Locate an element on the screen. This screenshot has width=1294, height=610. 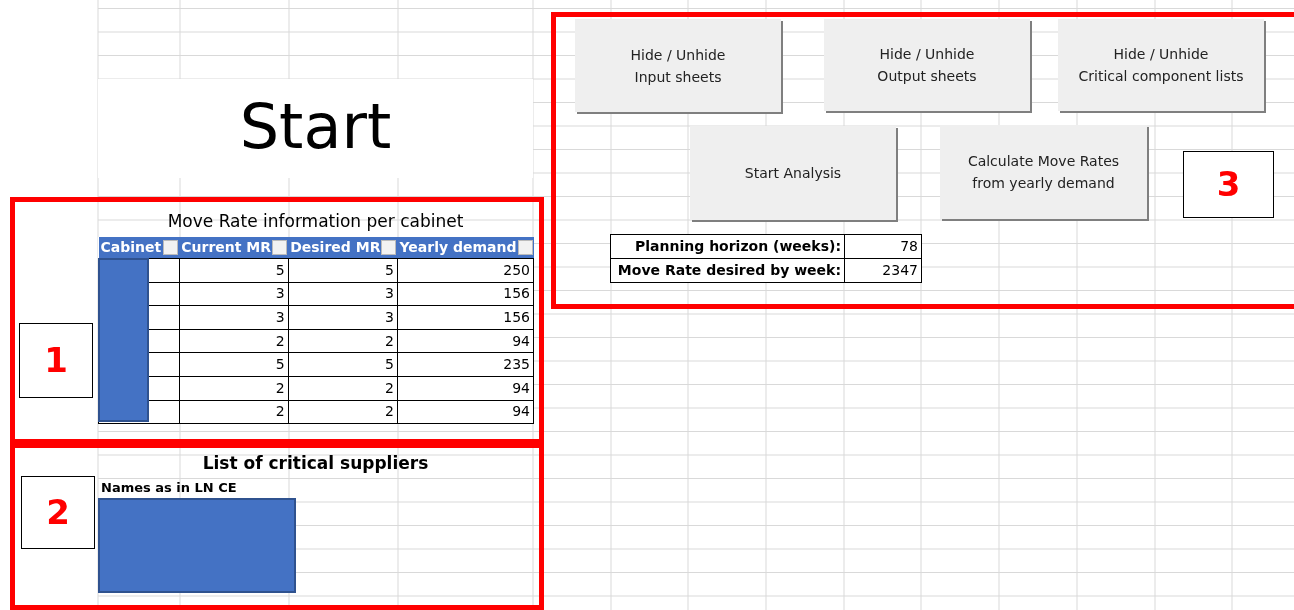
column-header: Yearly demand is located at coordinates (458, 247).